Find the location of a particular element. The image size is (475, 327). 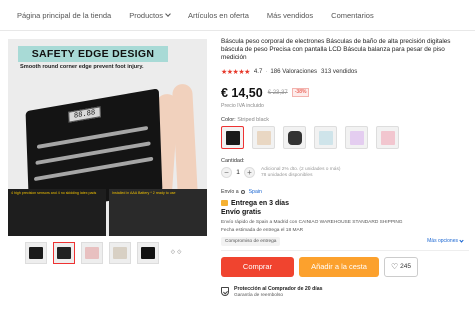

add-to-cart-button: Añadir a la cesta is located at coordinates (339, 266).